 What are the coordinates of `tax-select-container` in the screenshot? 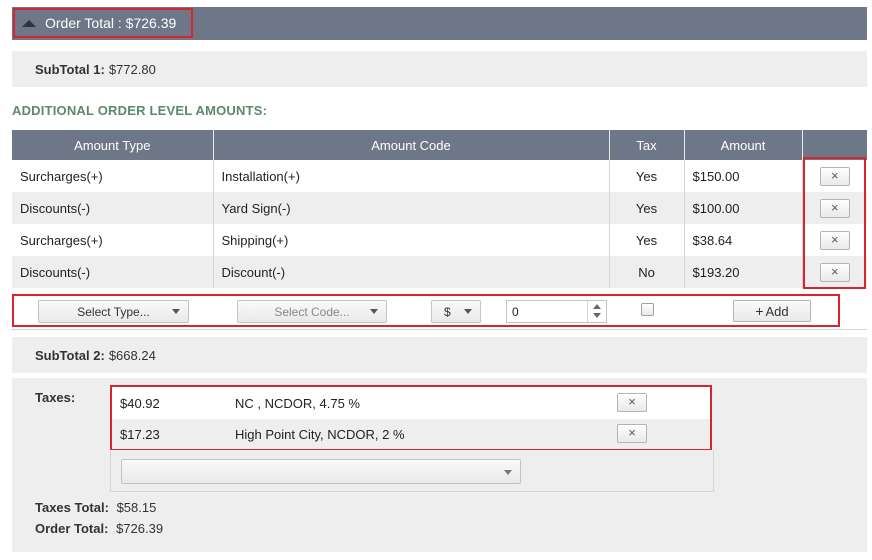 It's located at (412, 471).